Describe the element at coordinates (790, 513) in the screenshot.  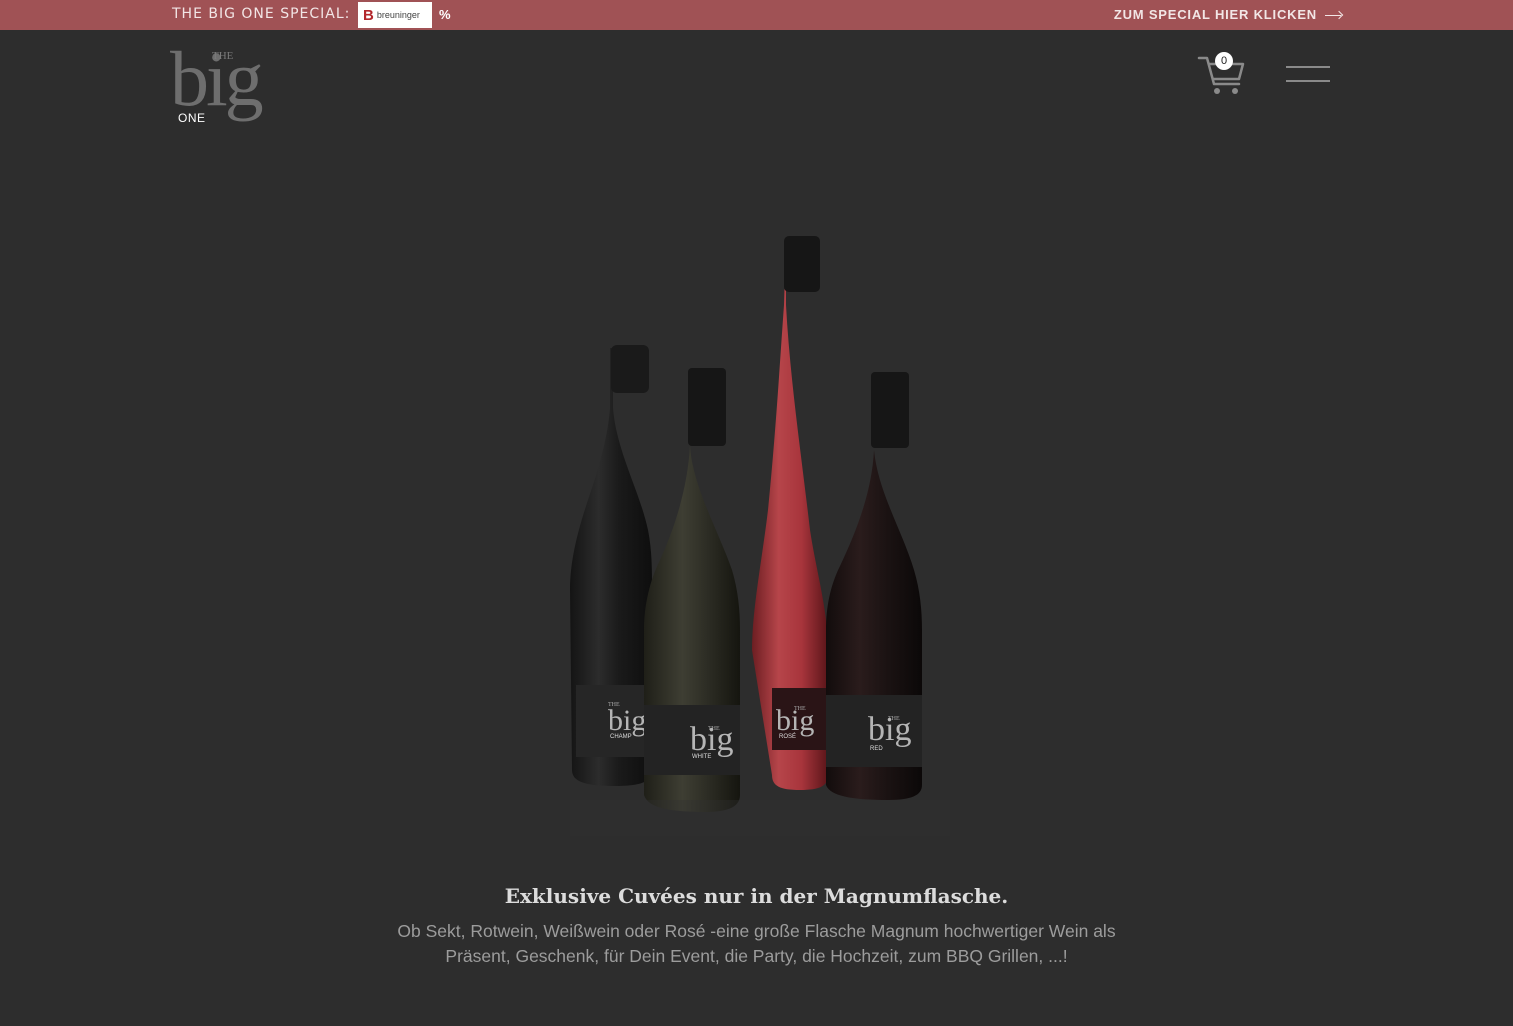
I see `rose-bottle: THE big ROSÉ` at that location.